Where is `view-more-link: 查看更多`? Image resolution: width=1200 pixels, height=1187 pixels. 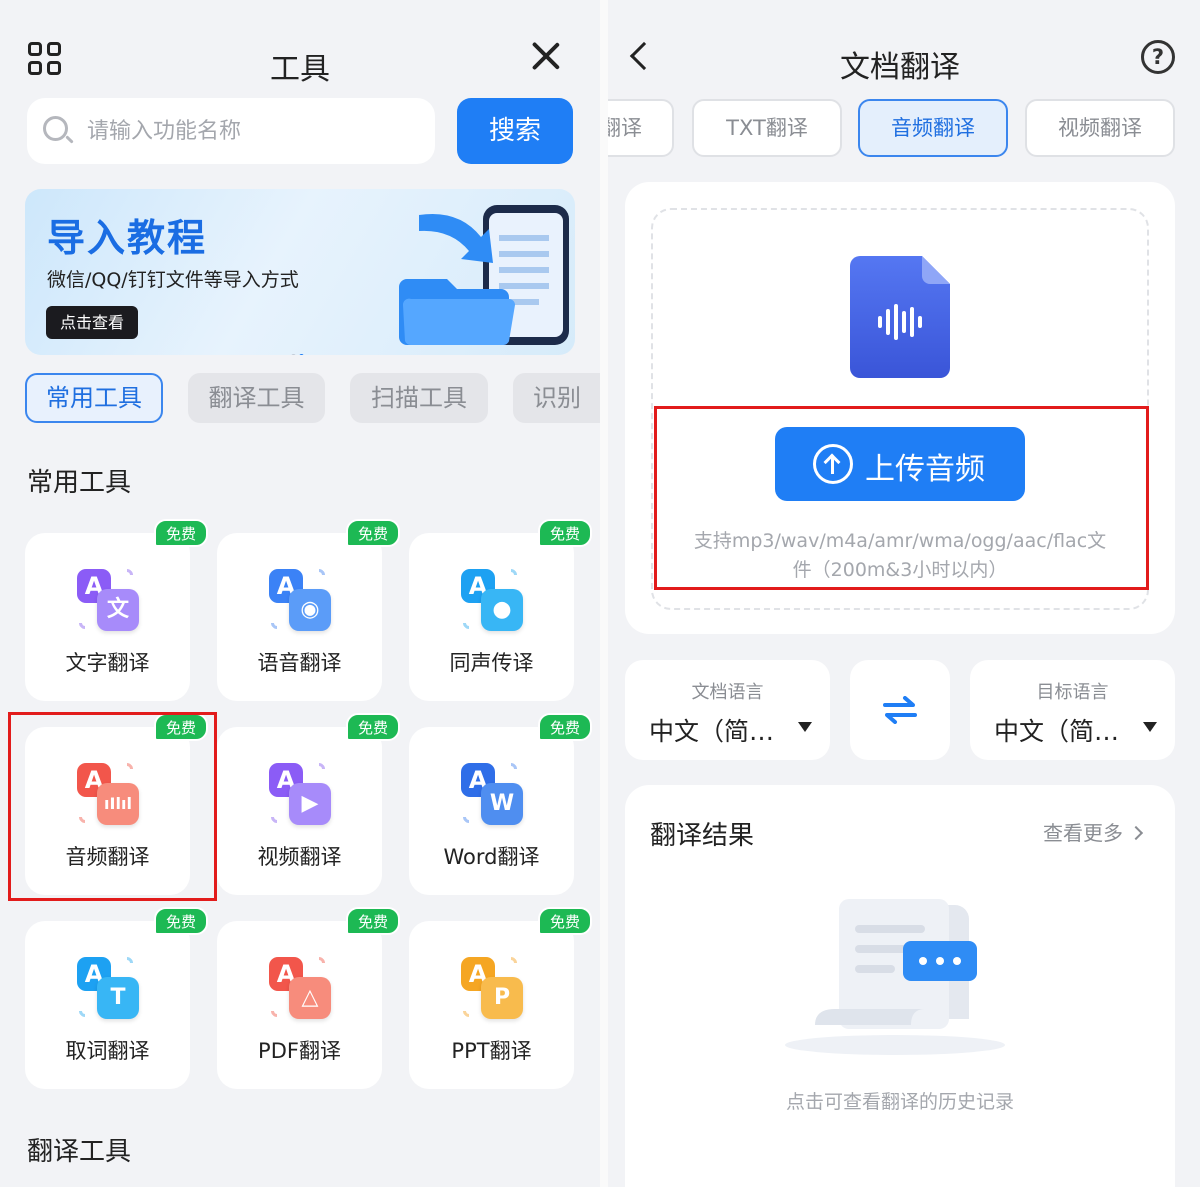
view-more-link: 查看更多 is located at coordinates (1092, 831).